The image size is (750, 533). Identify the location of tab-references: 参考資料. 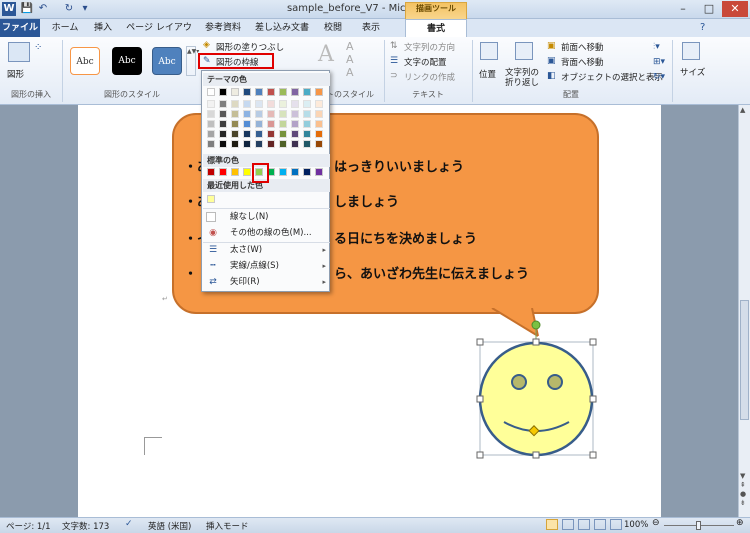
(223, 28).